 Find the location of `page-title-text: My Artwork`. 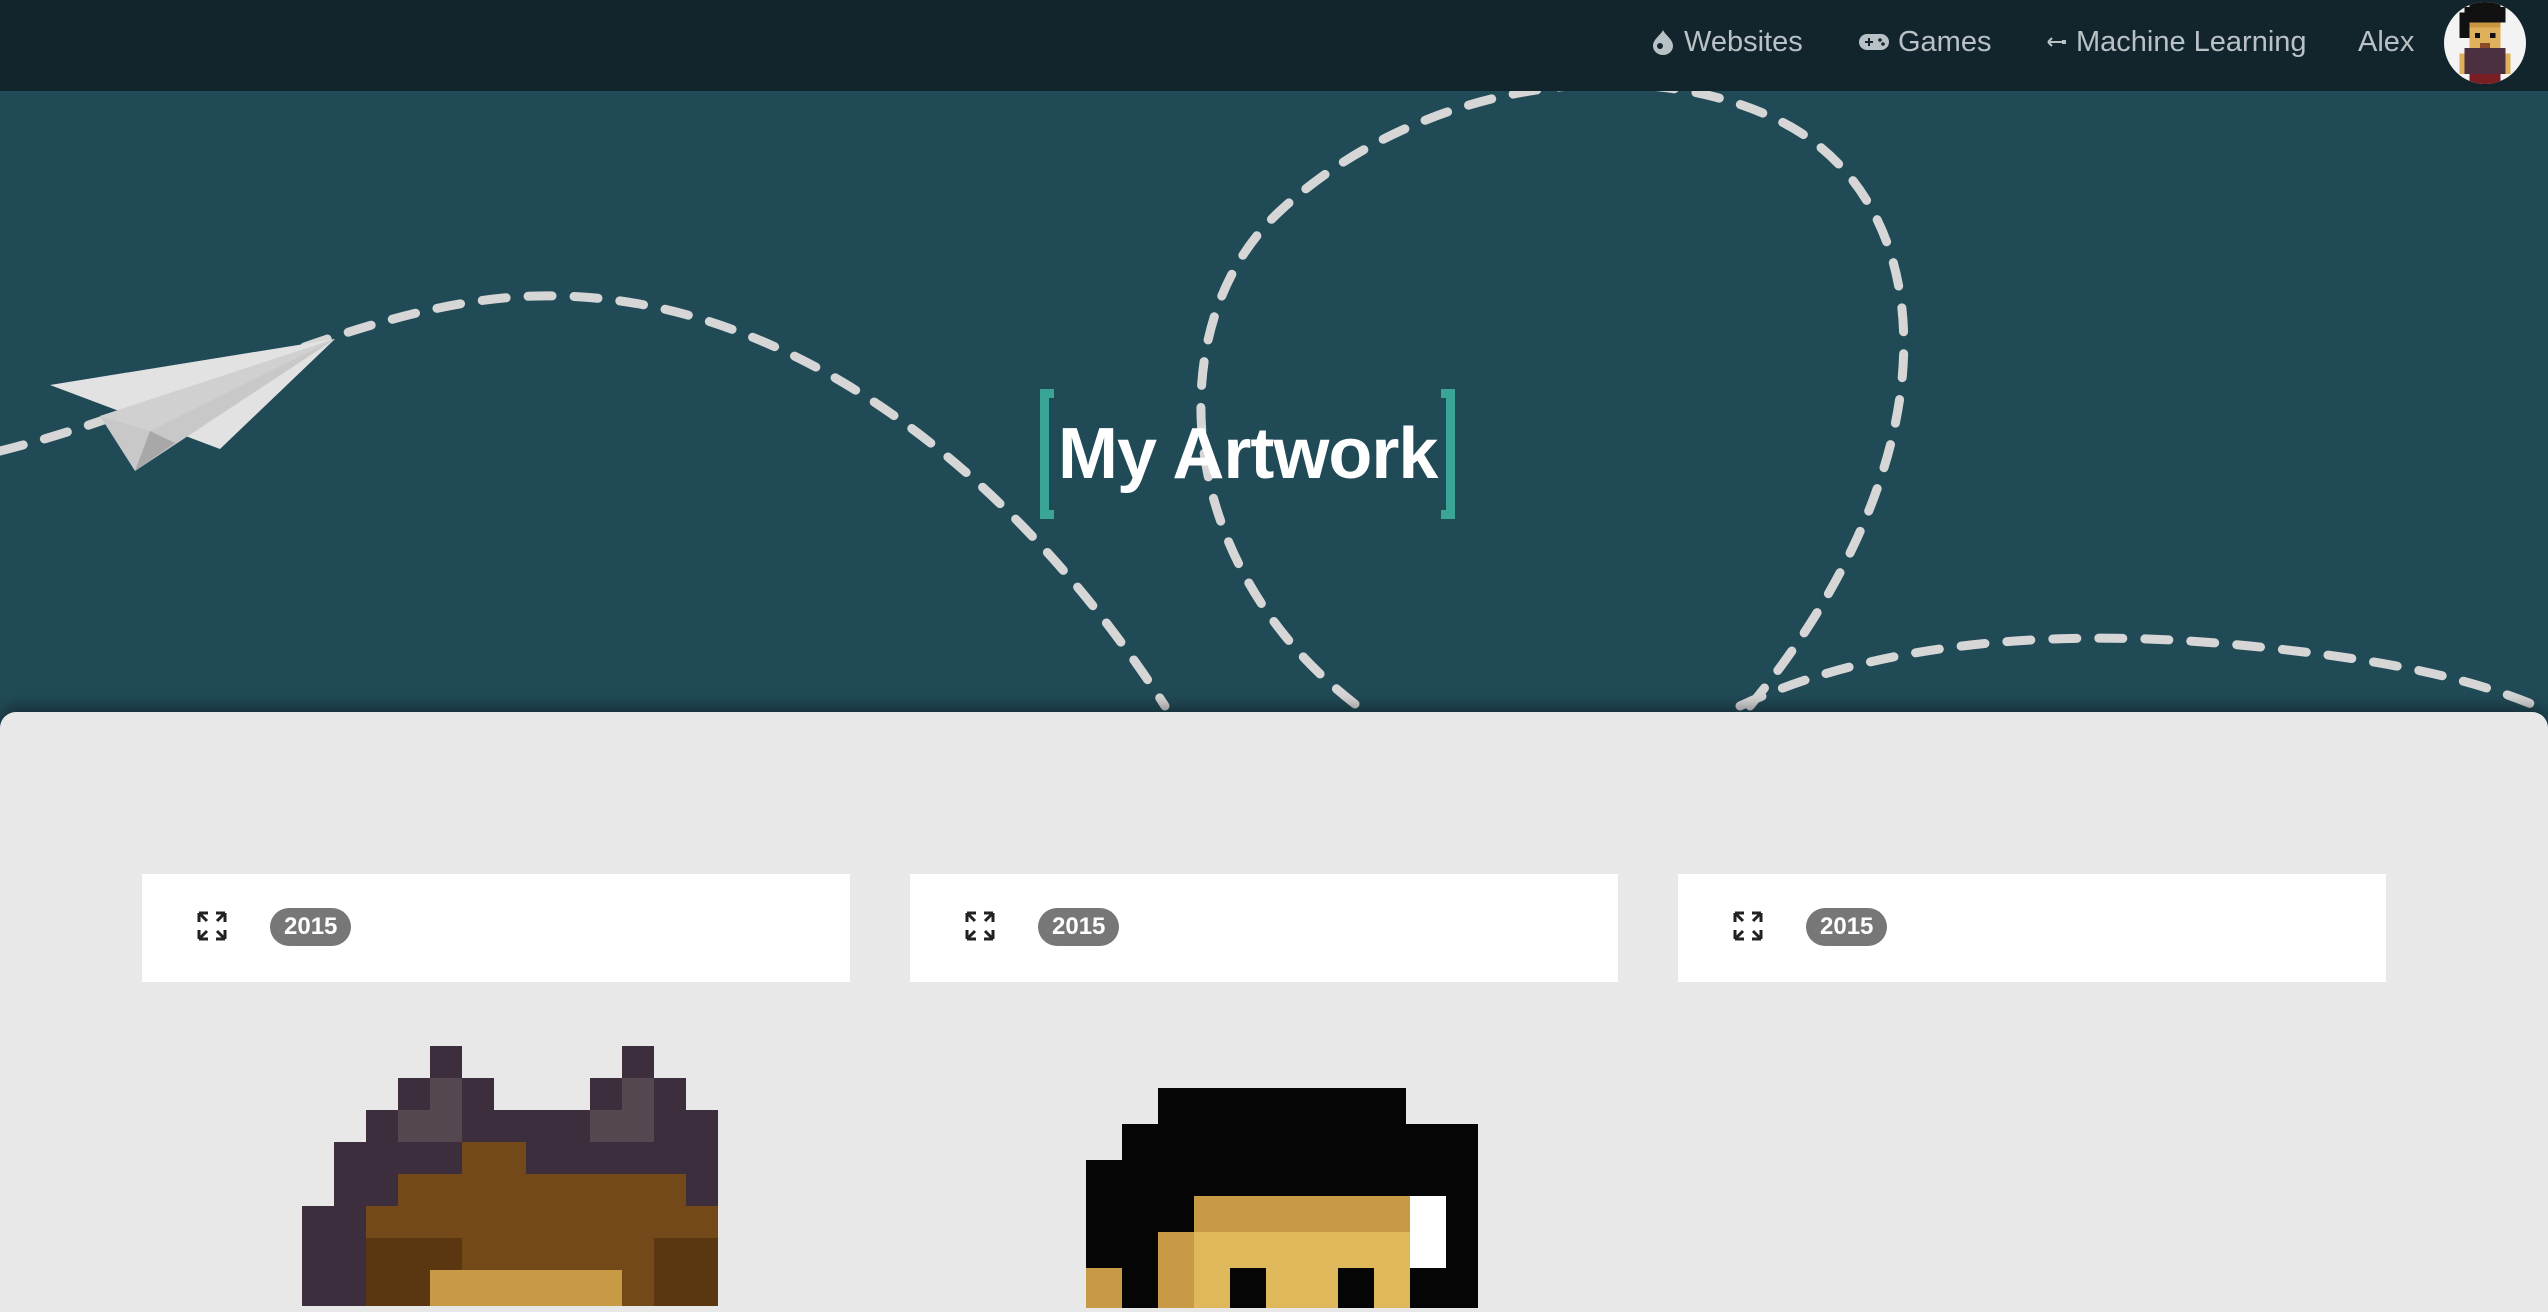

page-title-text: My Artwork is located at coordinates (1248, 454).